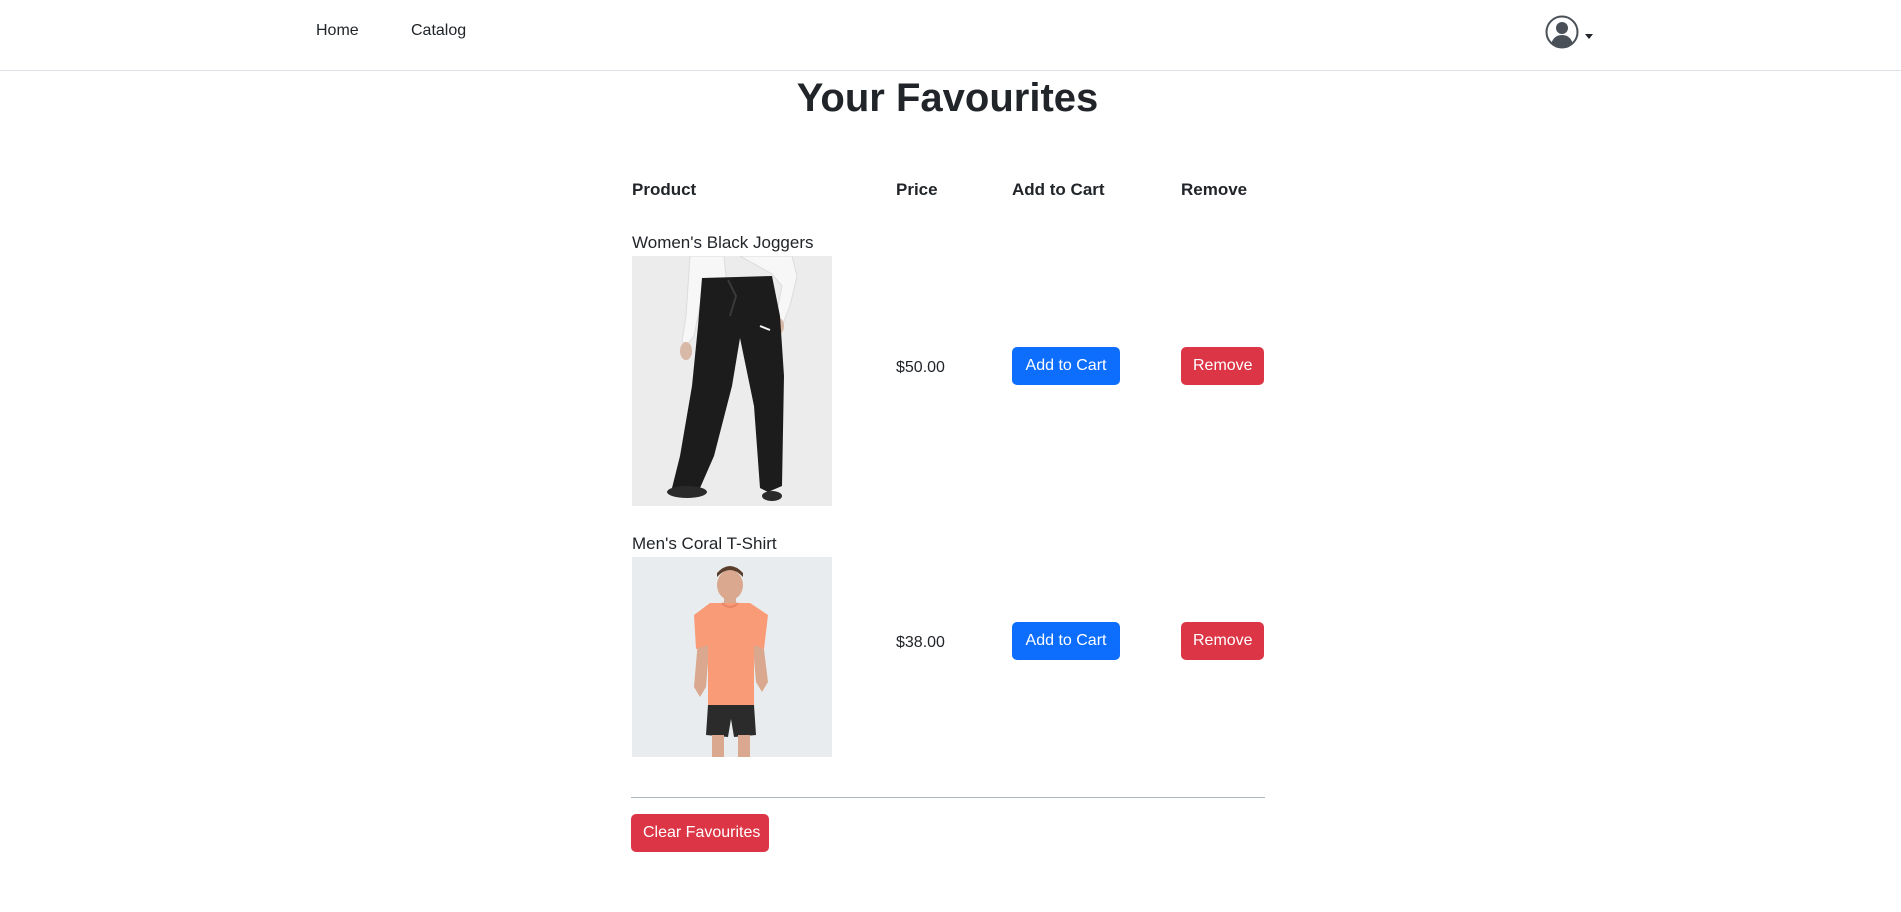  What do you see at coordinates (948, 797) in the screenshot?
I see `table-divider` at bounding box center [948, 797].